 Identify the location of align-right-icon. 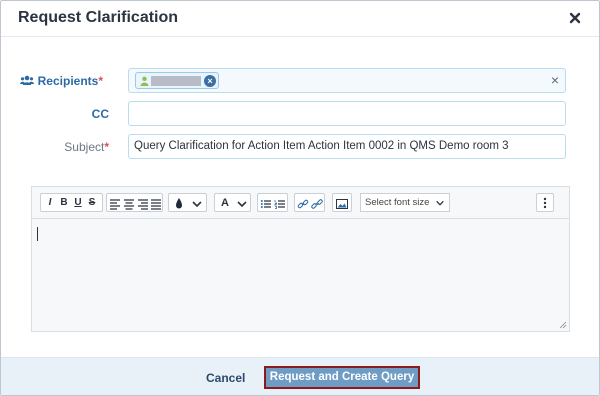
(143, 204).